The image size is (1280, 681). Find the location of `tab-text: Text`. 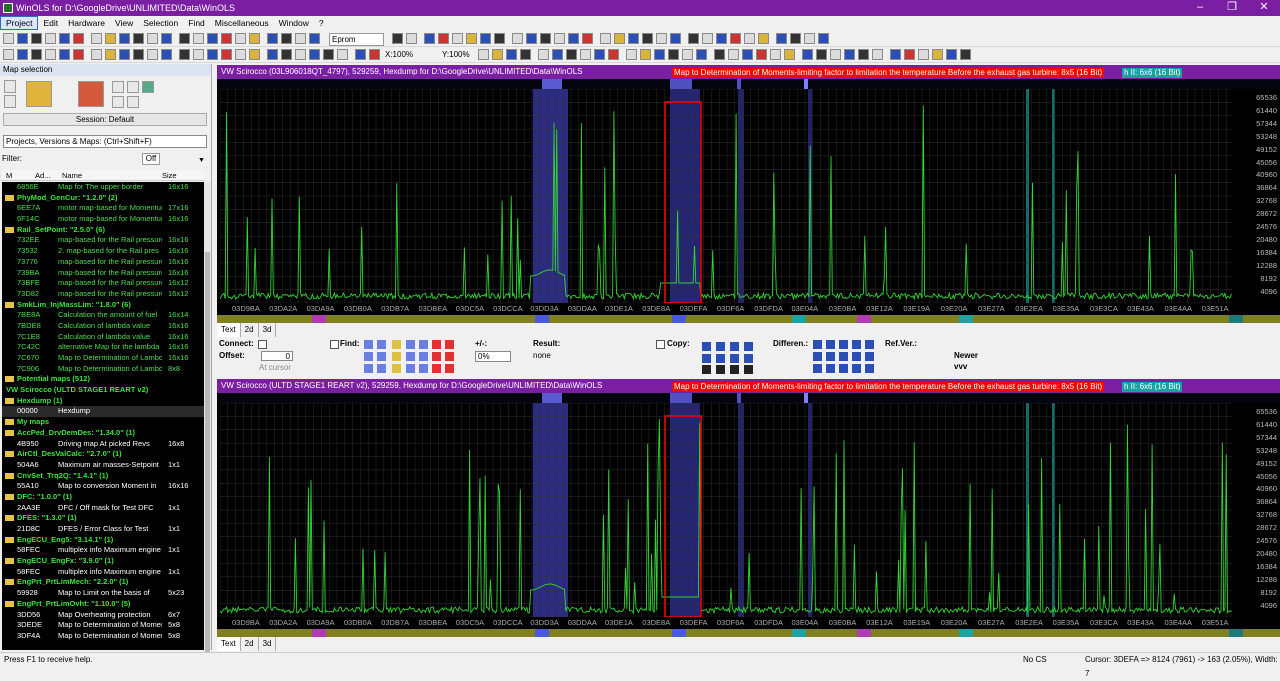

tab-text: Text is located at coordinates (229, 330).